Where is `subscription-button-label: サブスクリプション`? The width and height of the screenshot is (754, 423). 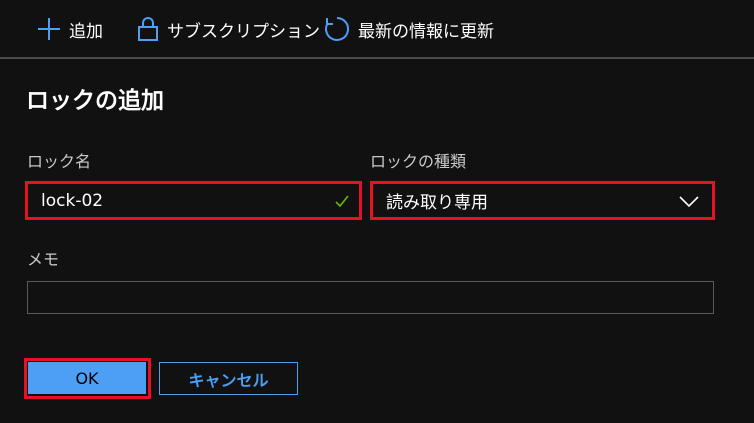 subscription-button-label: サブスクリプション is located at coordinates (243, 31).